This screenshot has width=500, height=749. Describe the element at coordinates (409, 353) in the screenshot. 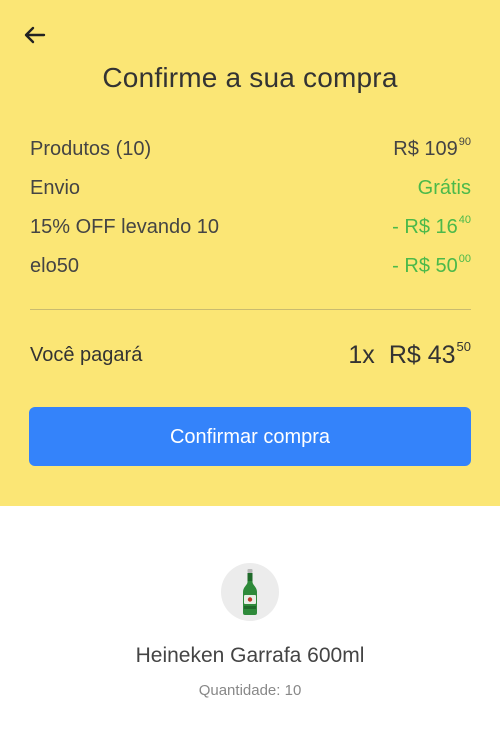

I see `total-amount: 1x R$ 4350` at that location.